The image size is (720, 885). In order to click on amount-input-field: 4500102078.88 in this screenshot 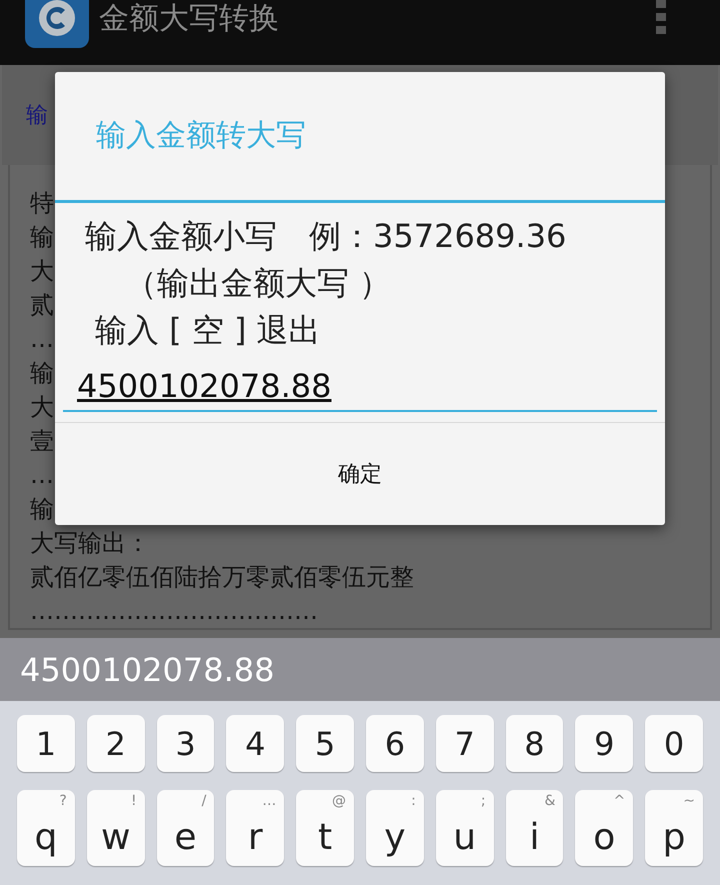, I will do `click(360, 388)`.